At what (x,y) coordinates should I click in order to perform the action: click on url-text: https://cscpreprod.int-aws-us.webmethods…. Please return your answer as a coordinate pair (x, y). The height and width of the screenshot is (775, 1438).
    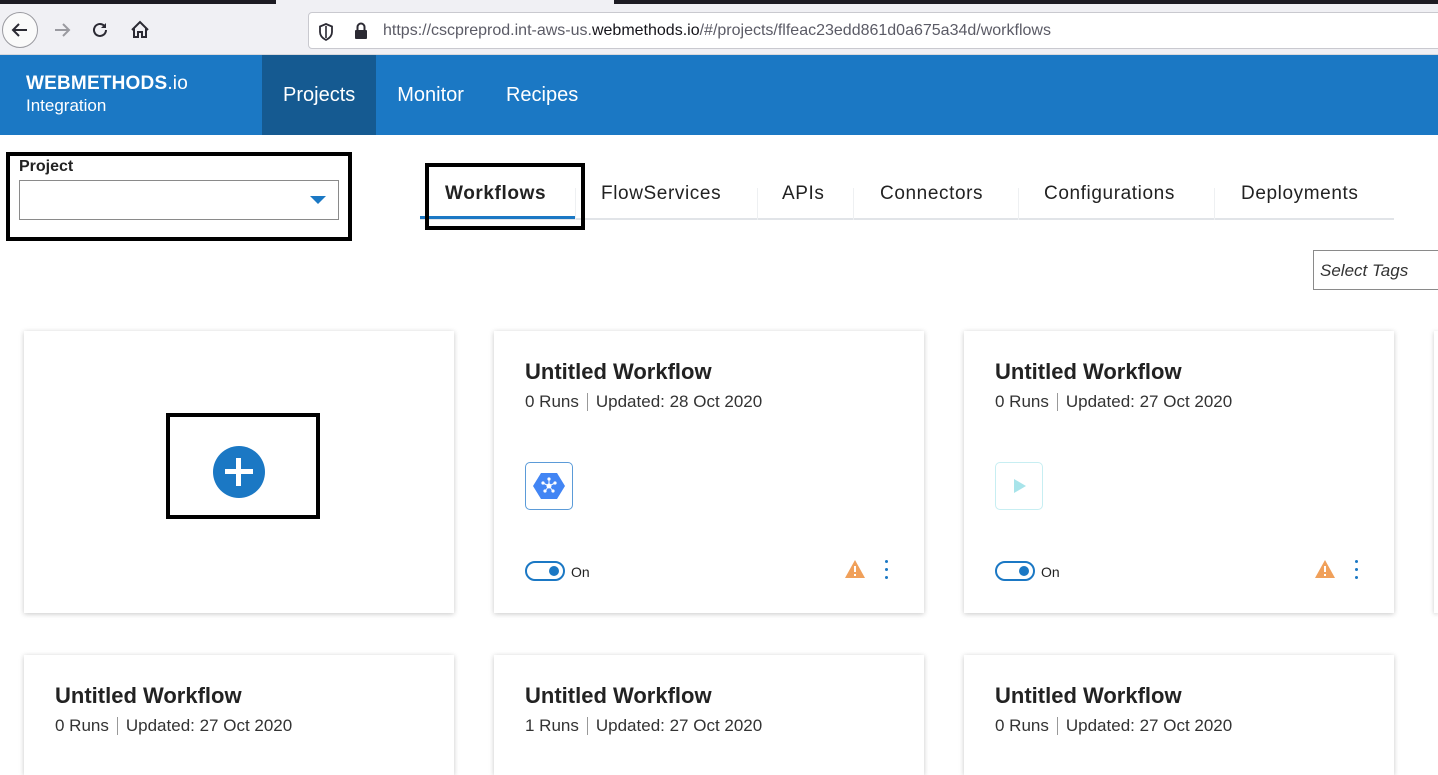
    Looking at the image, I should click on (717, 31).